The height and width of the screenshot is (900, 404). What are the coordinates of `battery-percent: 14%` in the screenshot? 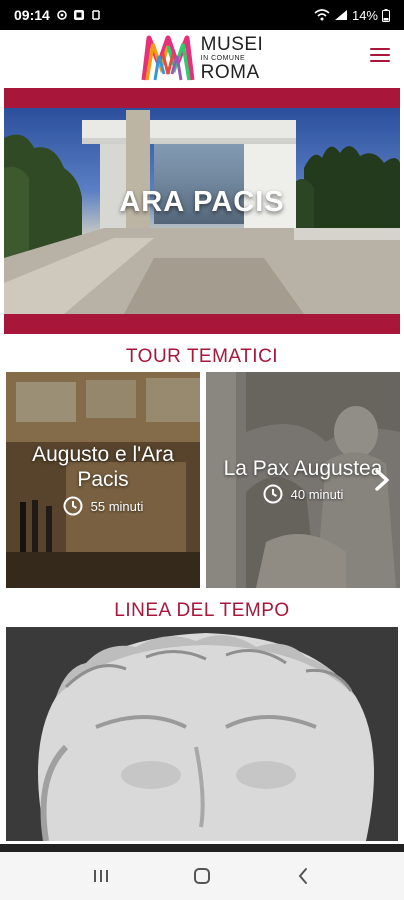 It's located at (364, 15).